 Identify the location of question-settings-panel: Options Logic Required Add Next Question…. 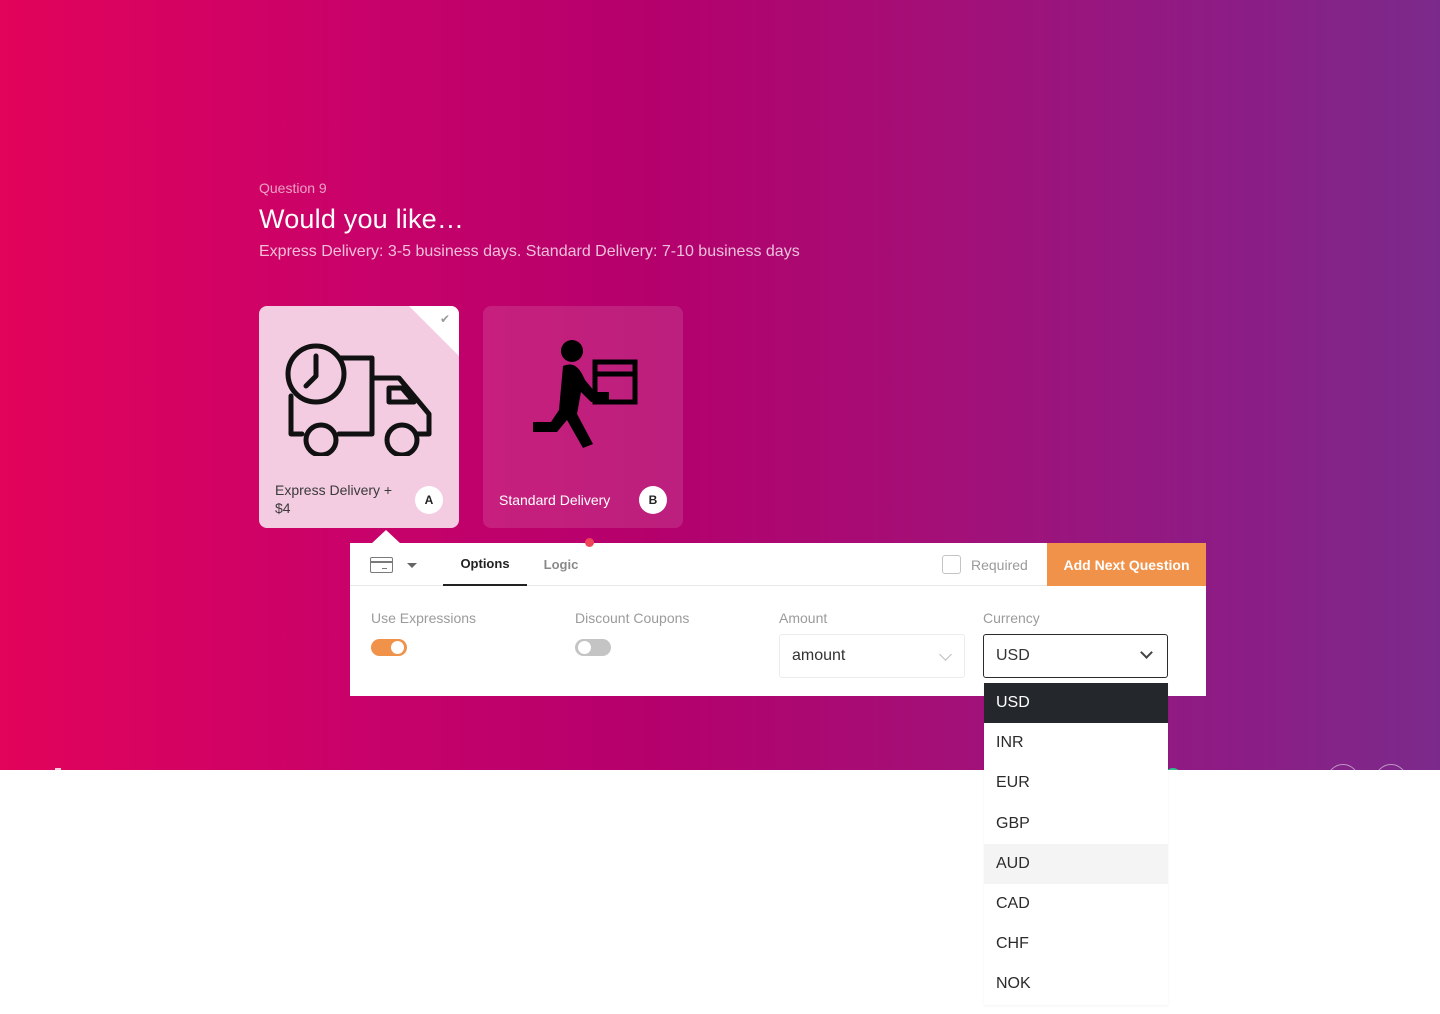
(778, 617).